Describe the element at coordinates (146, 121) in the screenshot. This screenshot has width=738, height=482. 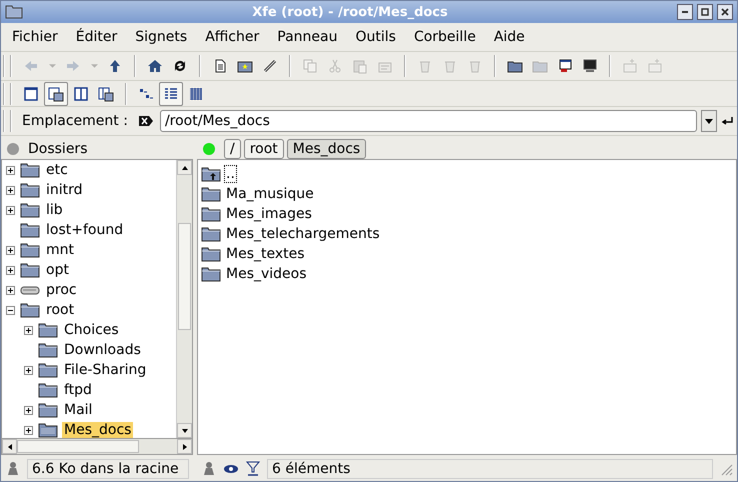
I see `clear-icon` at that location.